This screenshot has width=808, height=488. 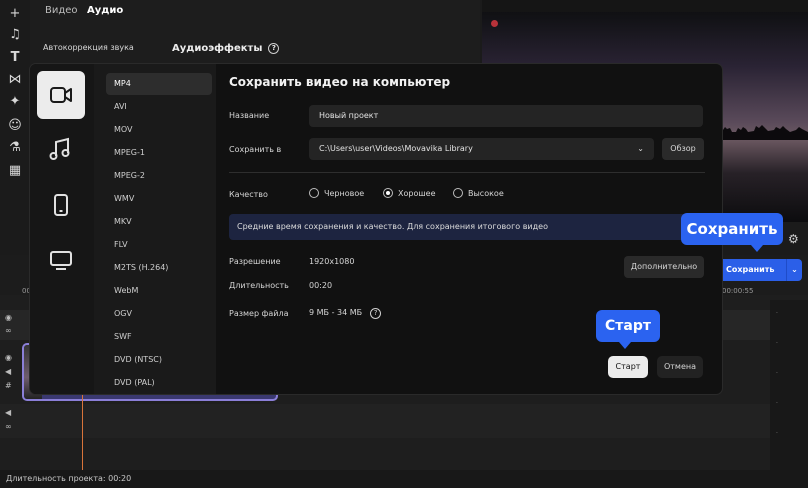 I want to click on format-item: MP4, so click(x=159, y=84).